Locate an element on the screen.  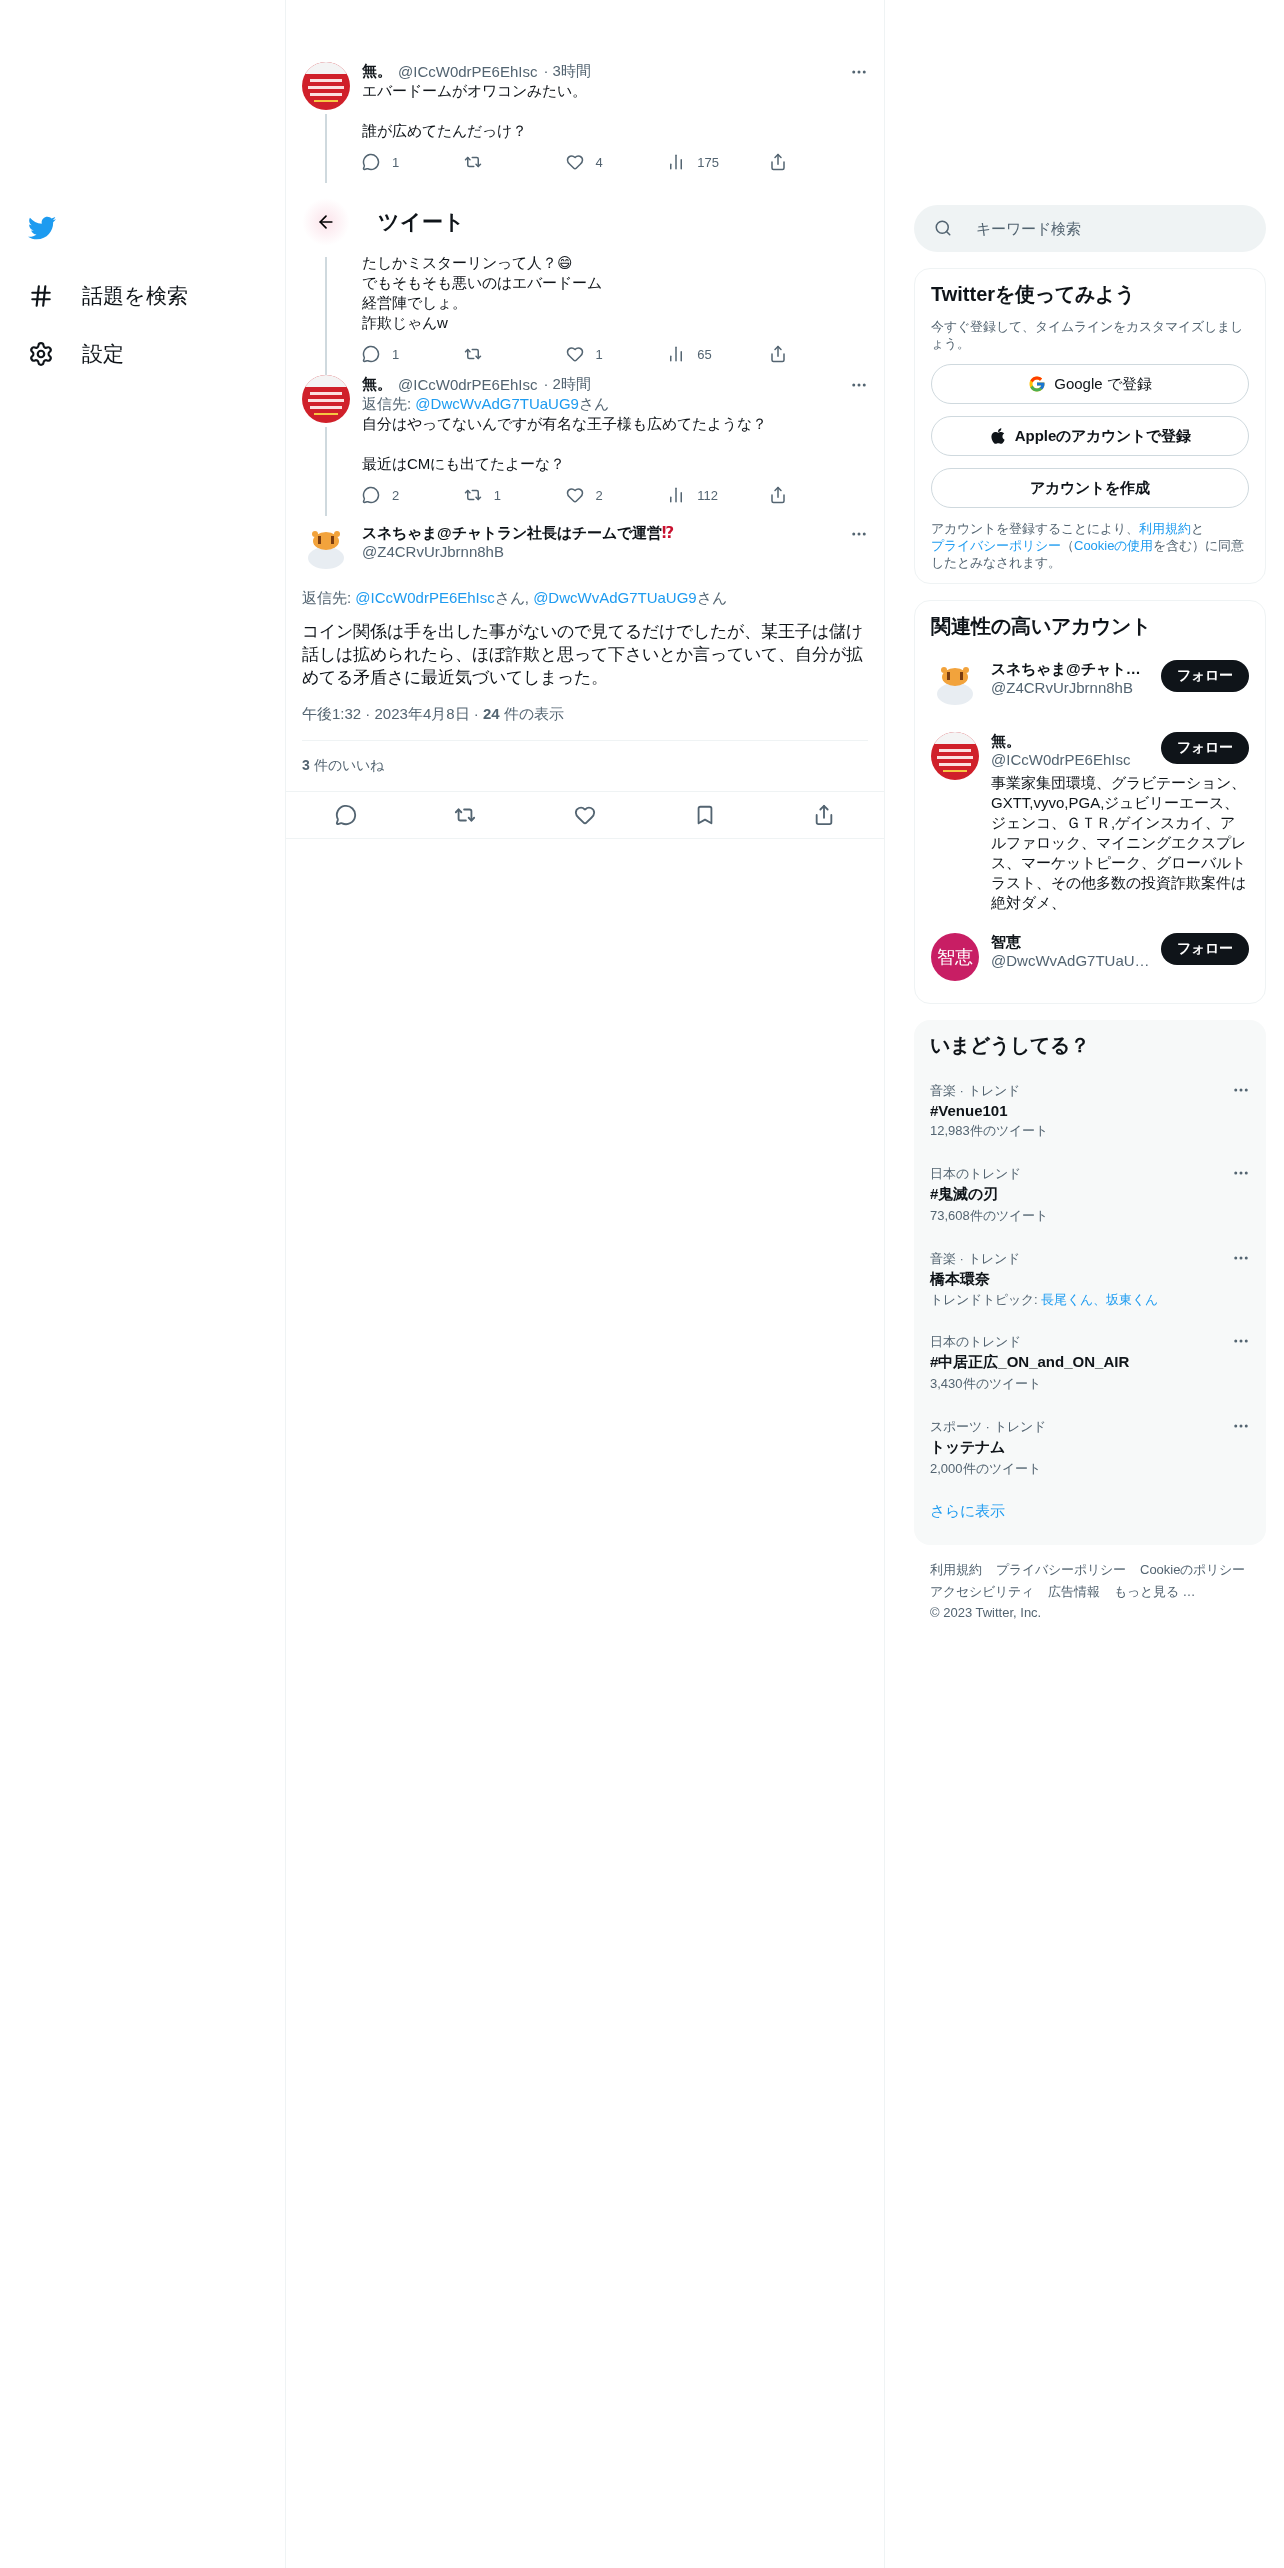
card-title: いまどうしてる？ is located at coordinates (1010, 1045).